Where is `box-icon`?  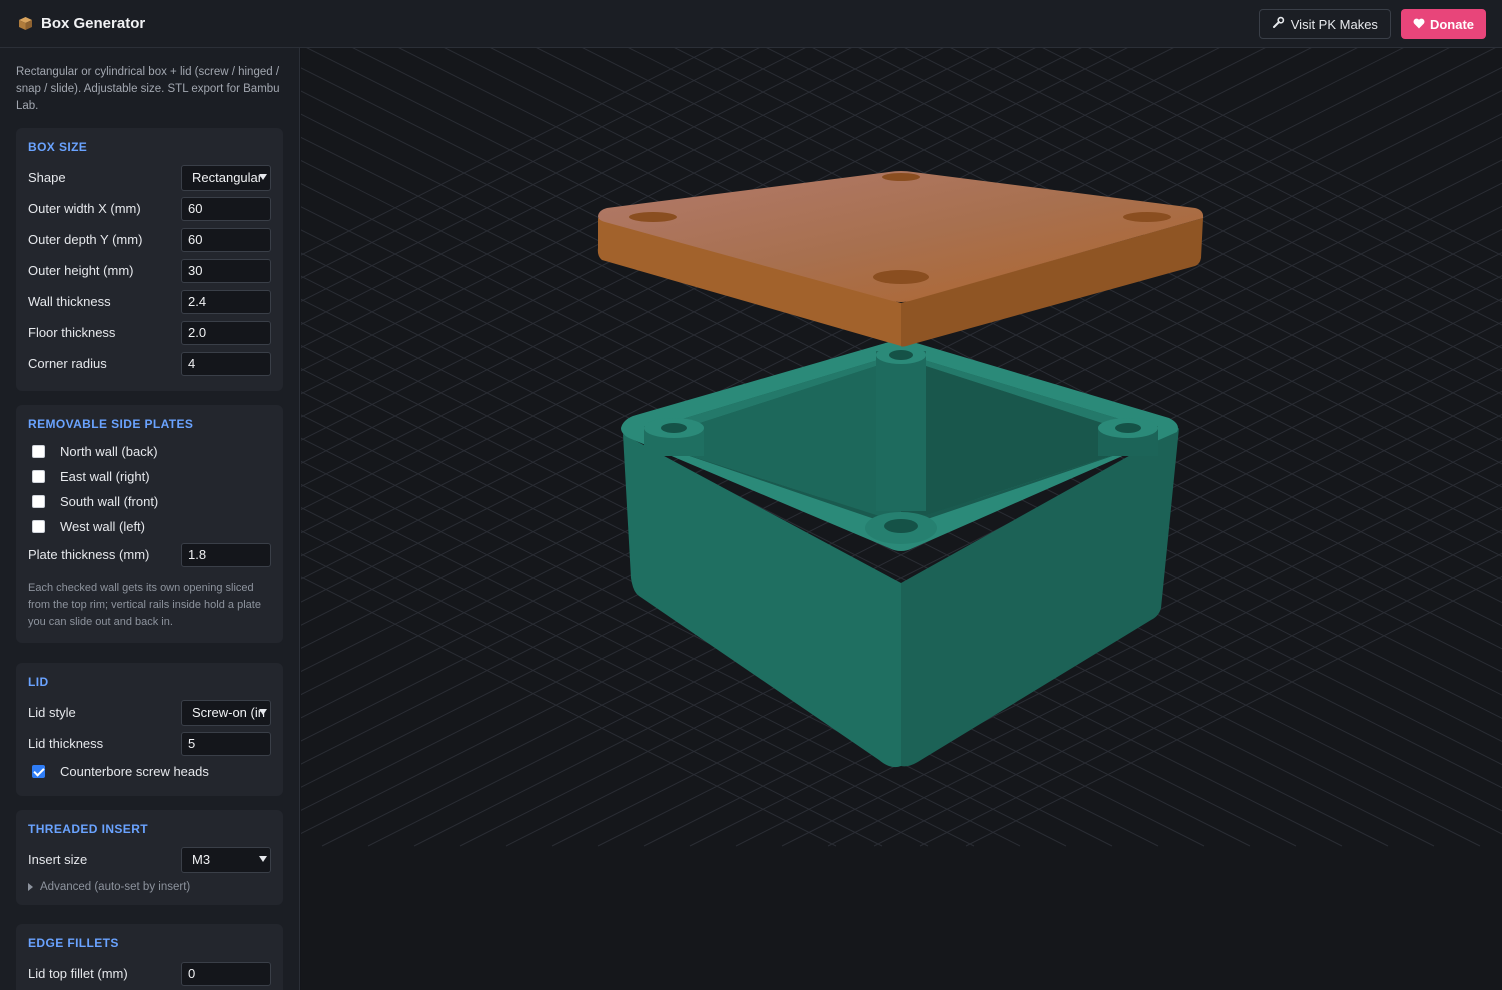 box-icon is located at coordinates (25, 23).